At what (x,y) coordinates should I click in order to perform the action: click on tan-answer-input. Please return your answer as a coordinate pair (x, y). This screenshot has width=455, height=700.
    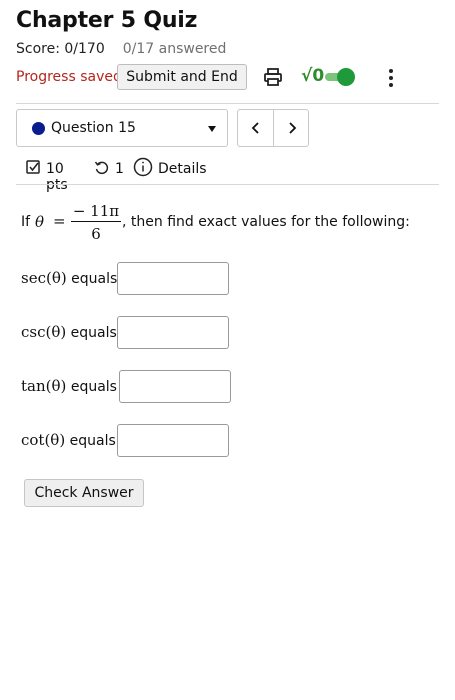
    Looking at the image, I should click on (175, 386).